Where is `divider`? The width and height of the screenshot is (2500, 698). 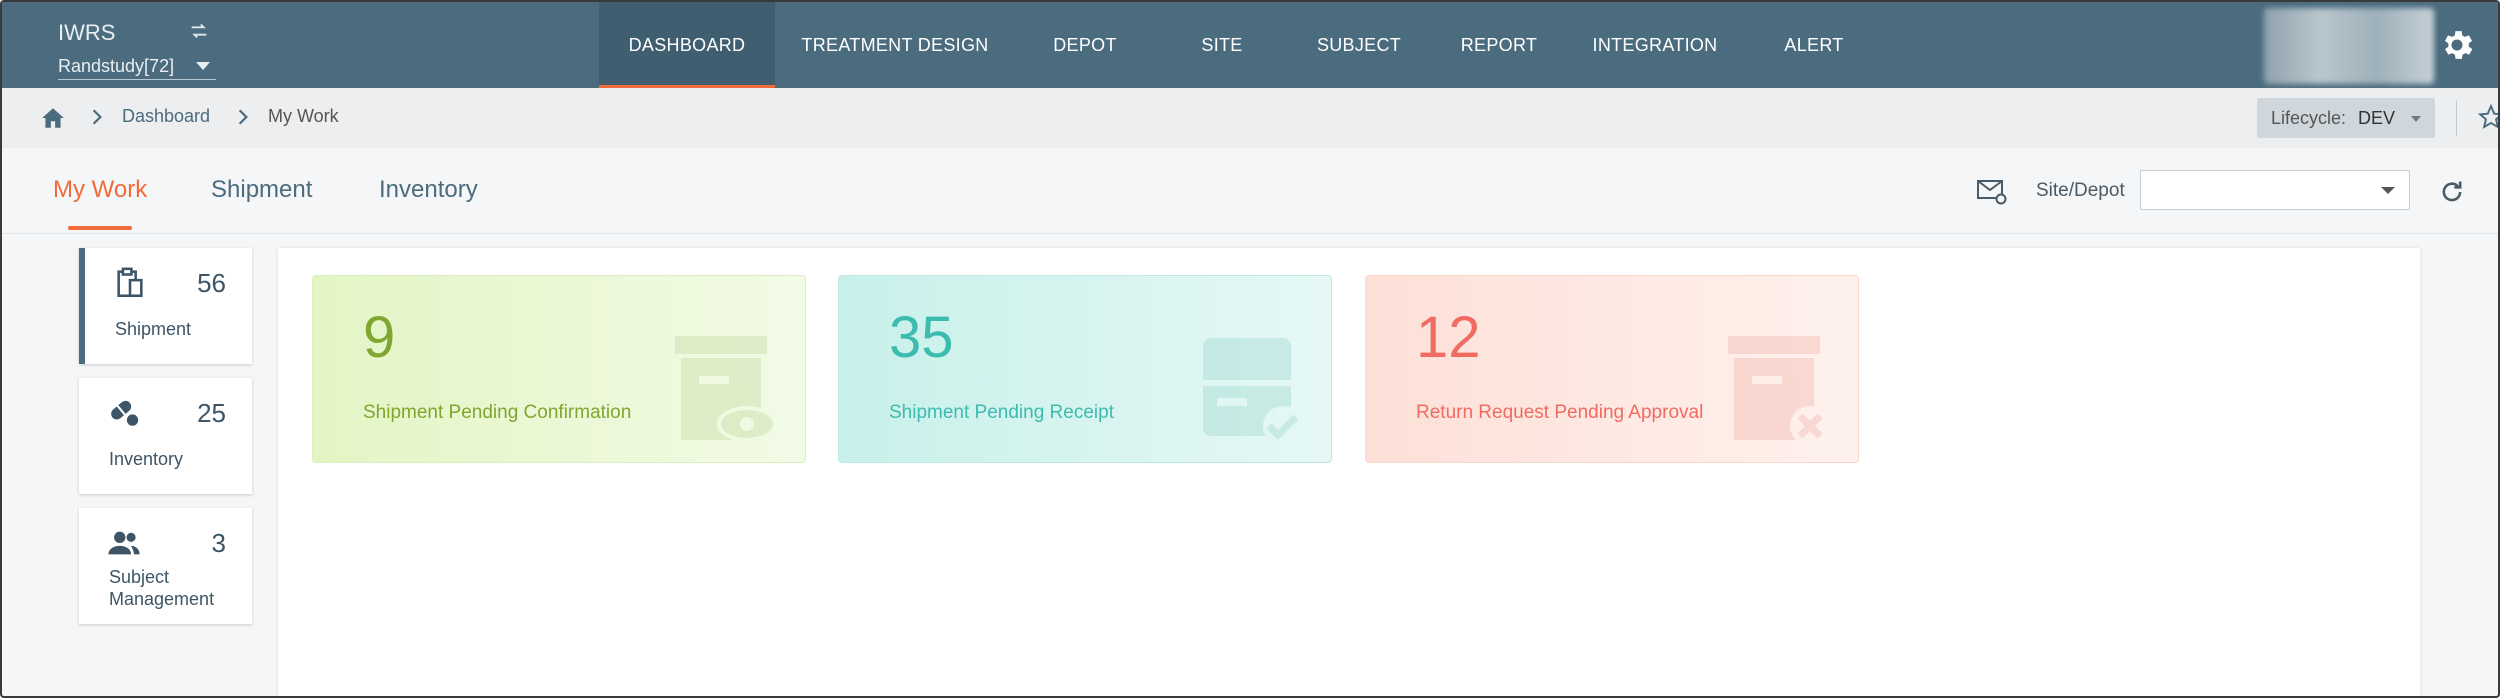
divider is located at coordinates (2456, 118).